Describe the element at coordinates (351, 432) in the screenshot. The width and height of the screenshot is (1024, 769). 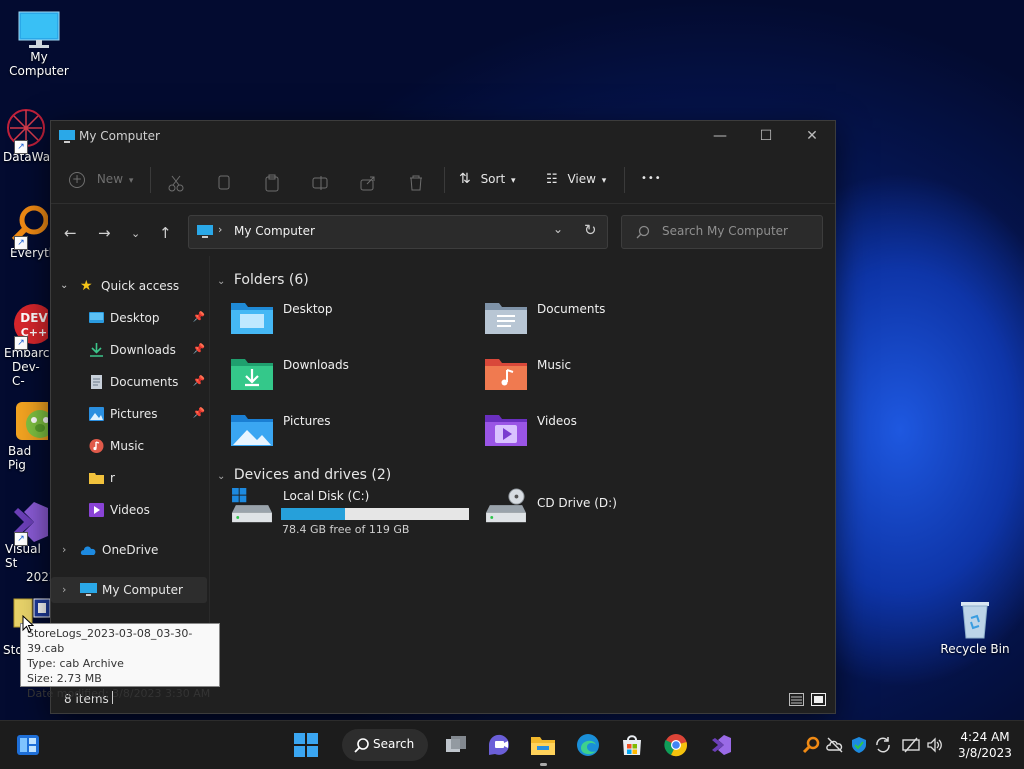
I see `folder-item-pictures: Pictures` at that location.